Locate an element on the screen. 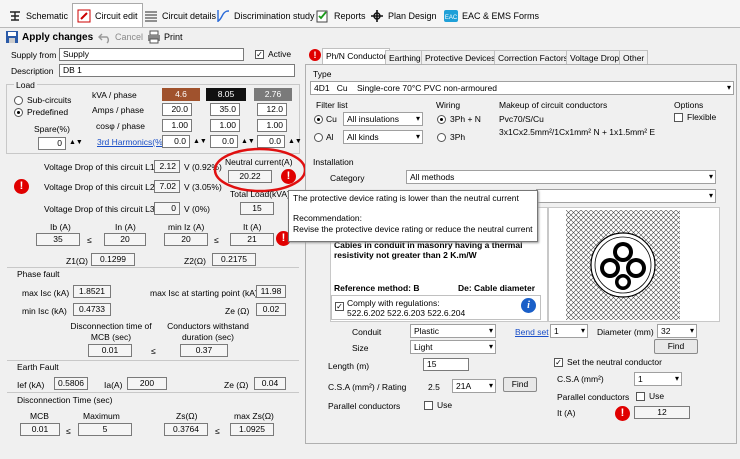  tab-voltage-drop: Voltage Drop is located at coordinates (595, 57).